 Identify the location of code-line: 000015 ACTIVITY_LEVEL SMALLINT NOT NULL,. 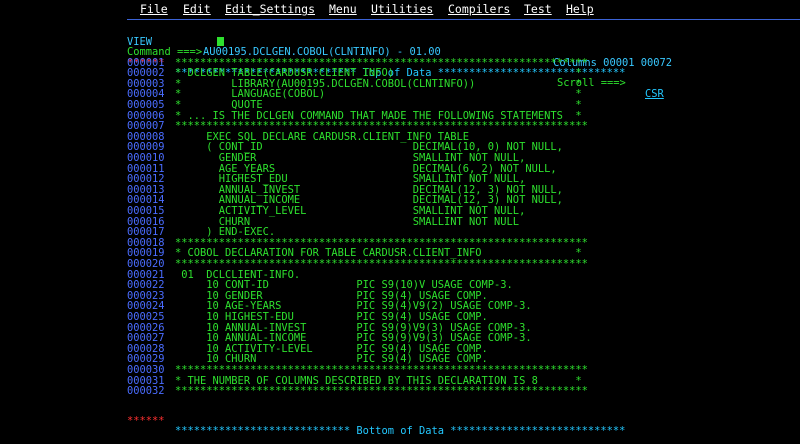
(400, 211).